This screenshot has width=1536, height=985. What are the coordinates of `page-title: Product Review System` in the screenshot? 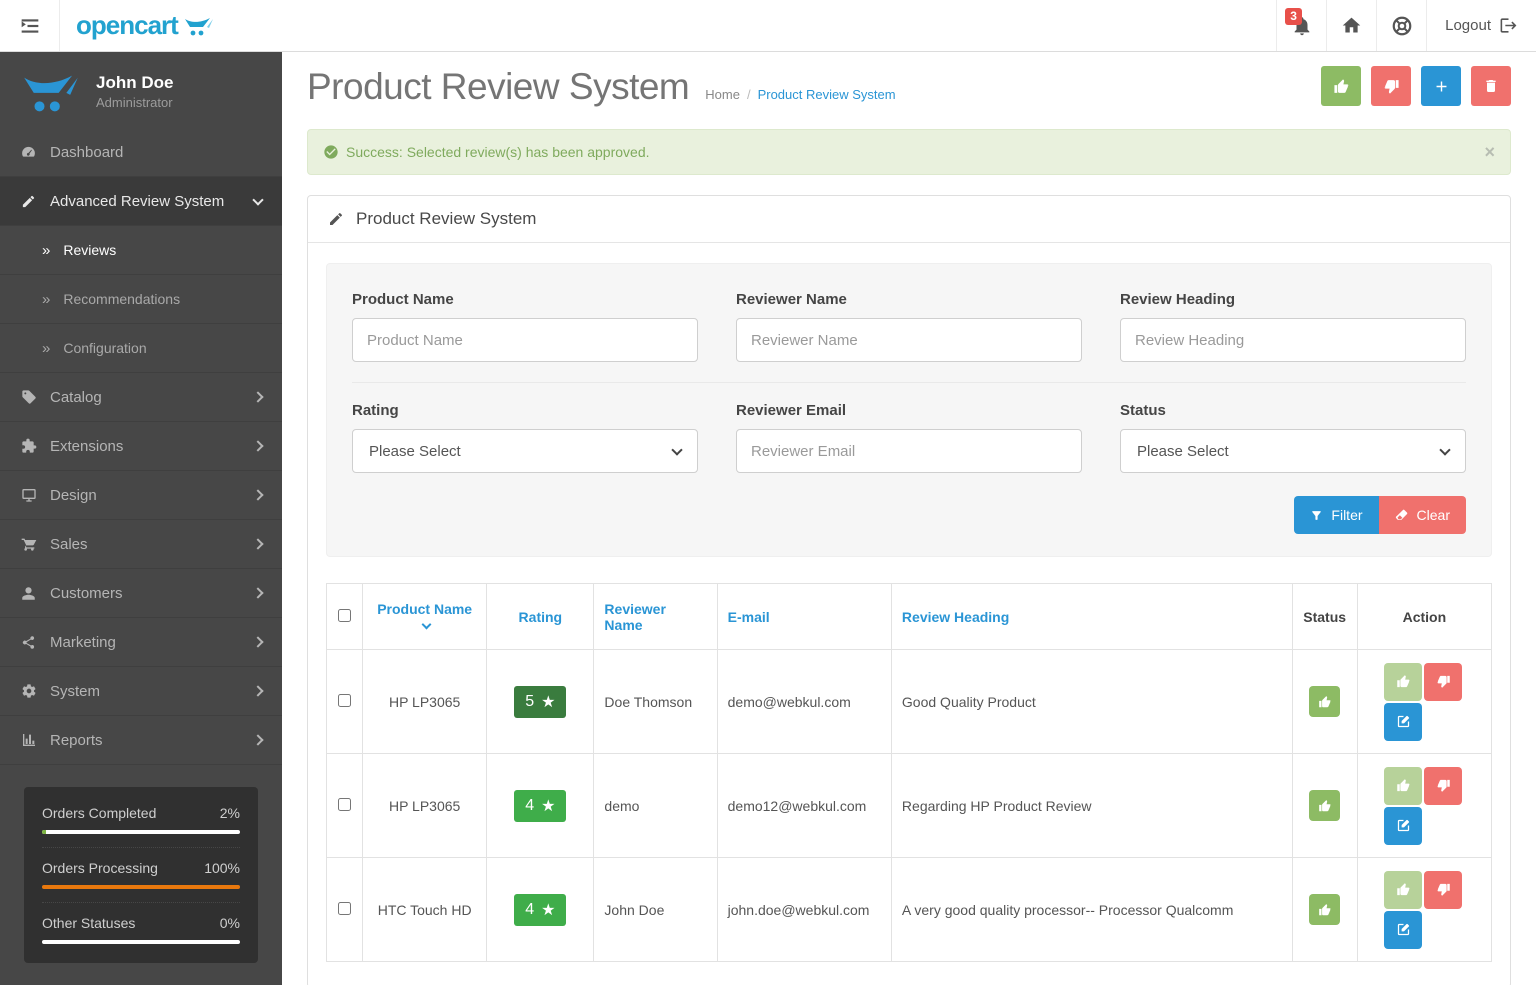 It's located at (498, 86).